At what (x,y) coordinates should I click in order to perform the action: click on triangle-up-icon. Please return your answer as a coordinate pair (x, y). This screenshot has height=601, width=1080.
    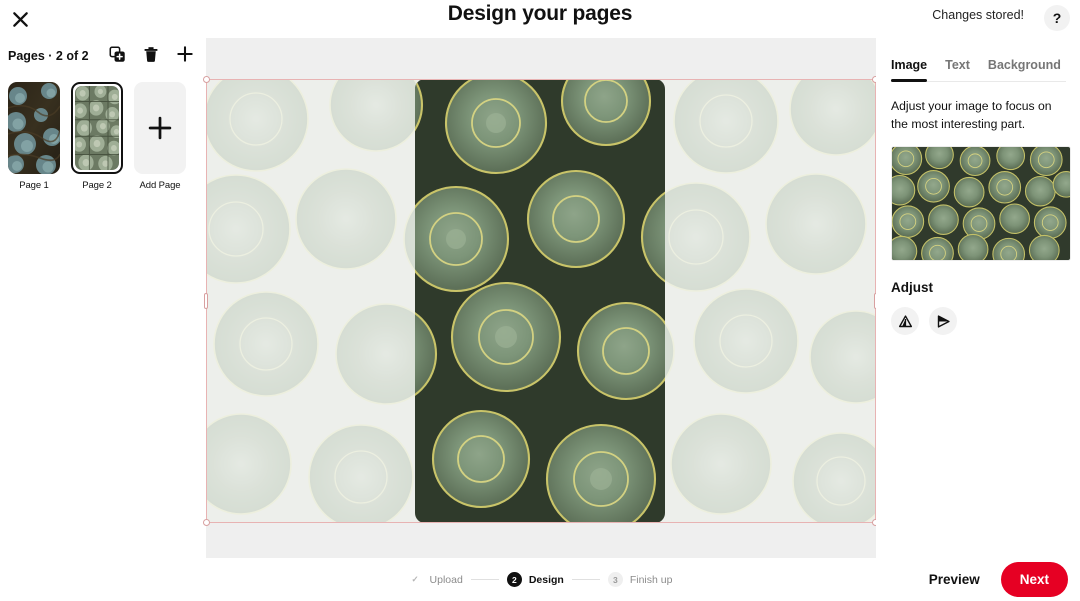
    Looking at the image, I should click on (905, 321).